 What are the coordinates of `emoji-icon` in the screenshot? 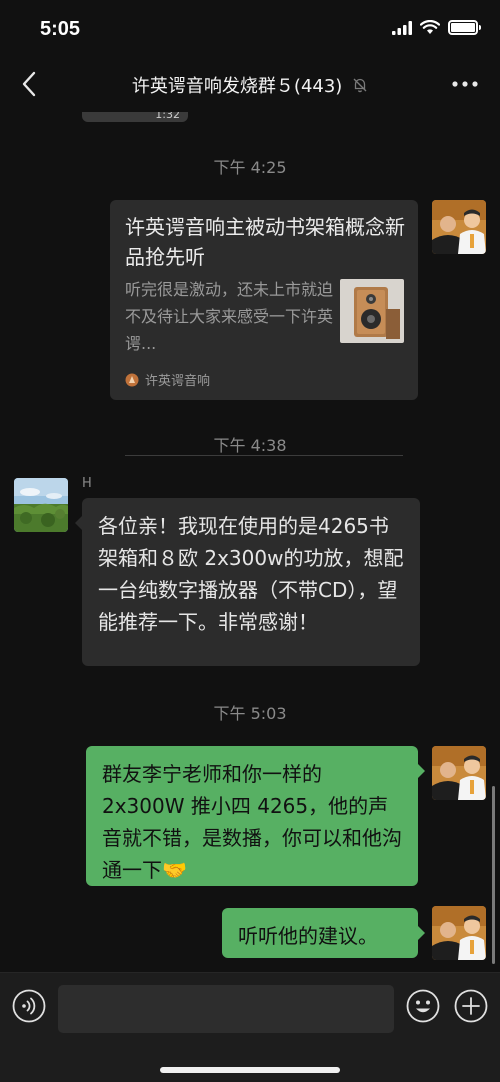 It's located at (423, 1006).